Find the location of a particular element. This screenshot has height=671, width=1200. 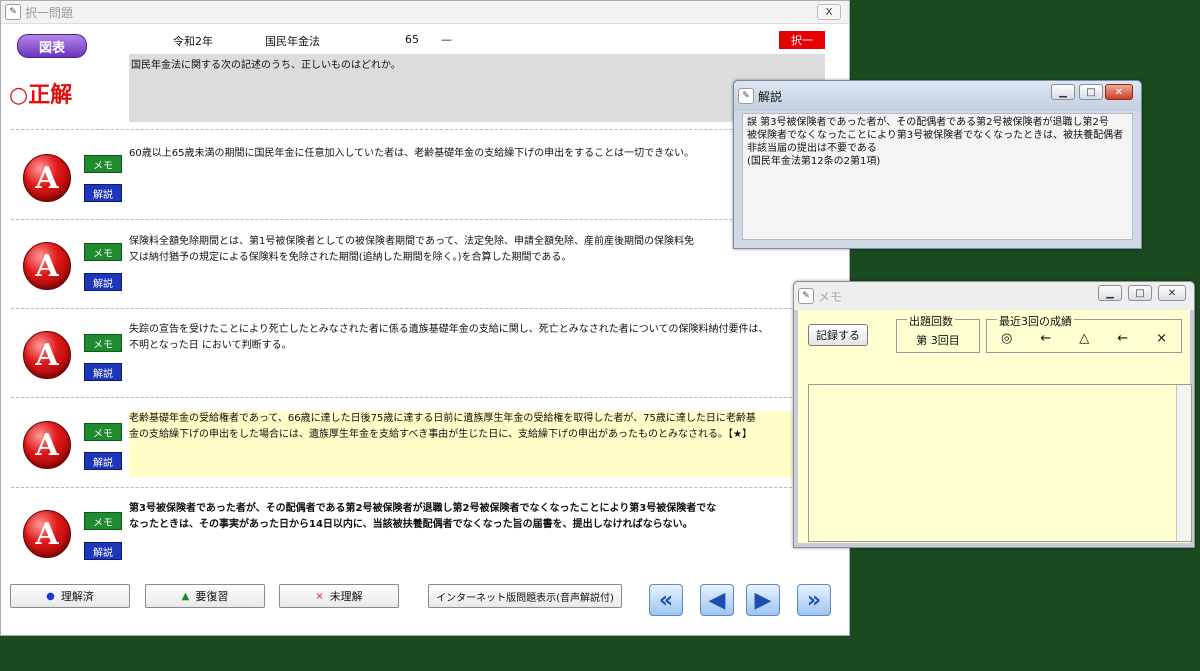

choice-2-kaisetsu-button: 解説 is located at coordinates (103, 282).